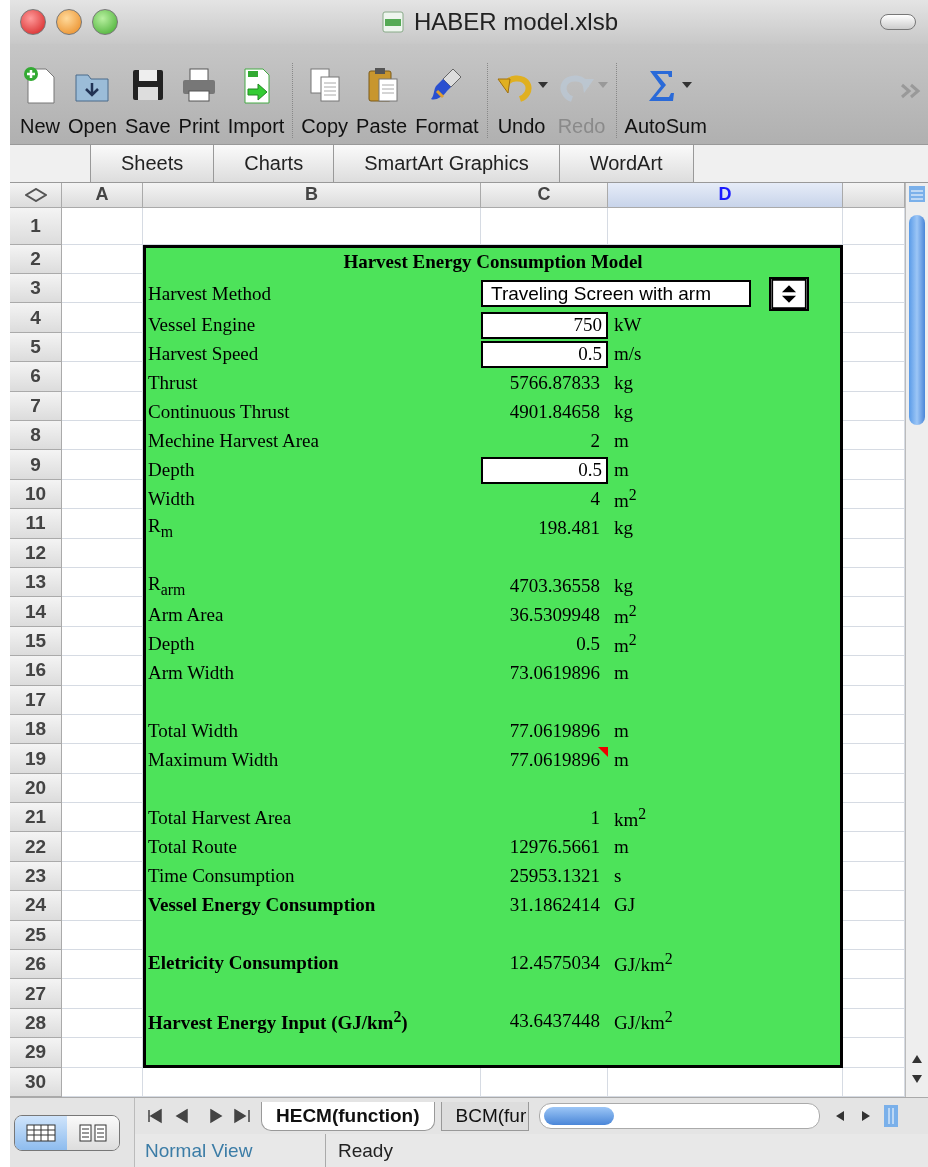 This screenshot has height=1167, width=928. Describe the element at coordinates (36, 524) in the screenshot. I see `row-header: 11` at that location.